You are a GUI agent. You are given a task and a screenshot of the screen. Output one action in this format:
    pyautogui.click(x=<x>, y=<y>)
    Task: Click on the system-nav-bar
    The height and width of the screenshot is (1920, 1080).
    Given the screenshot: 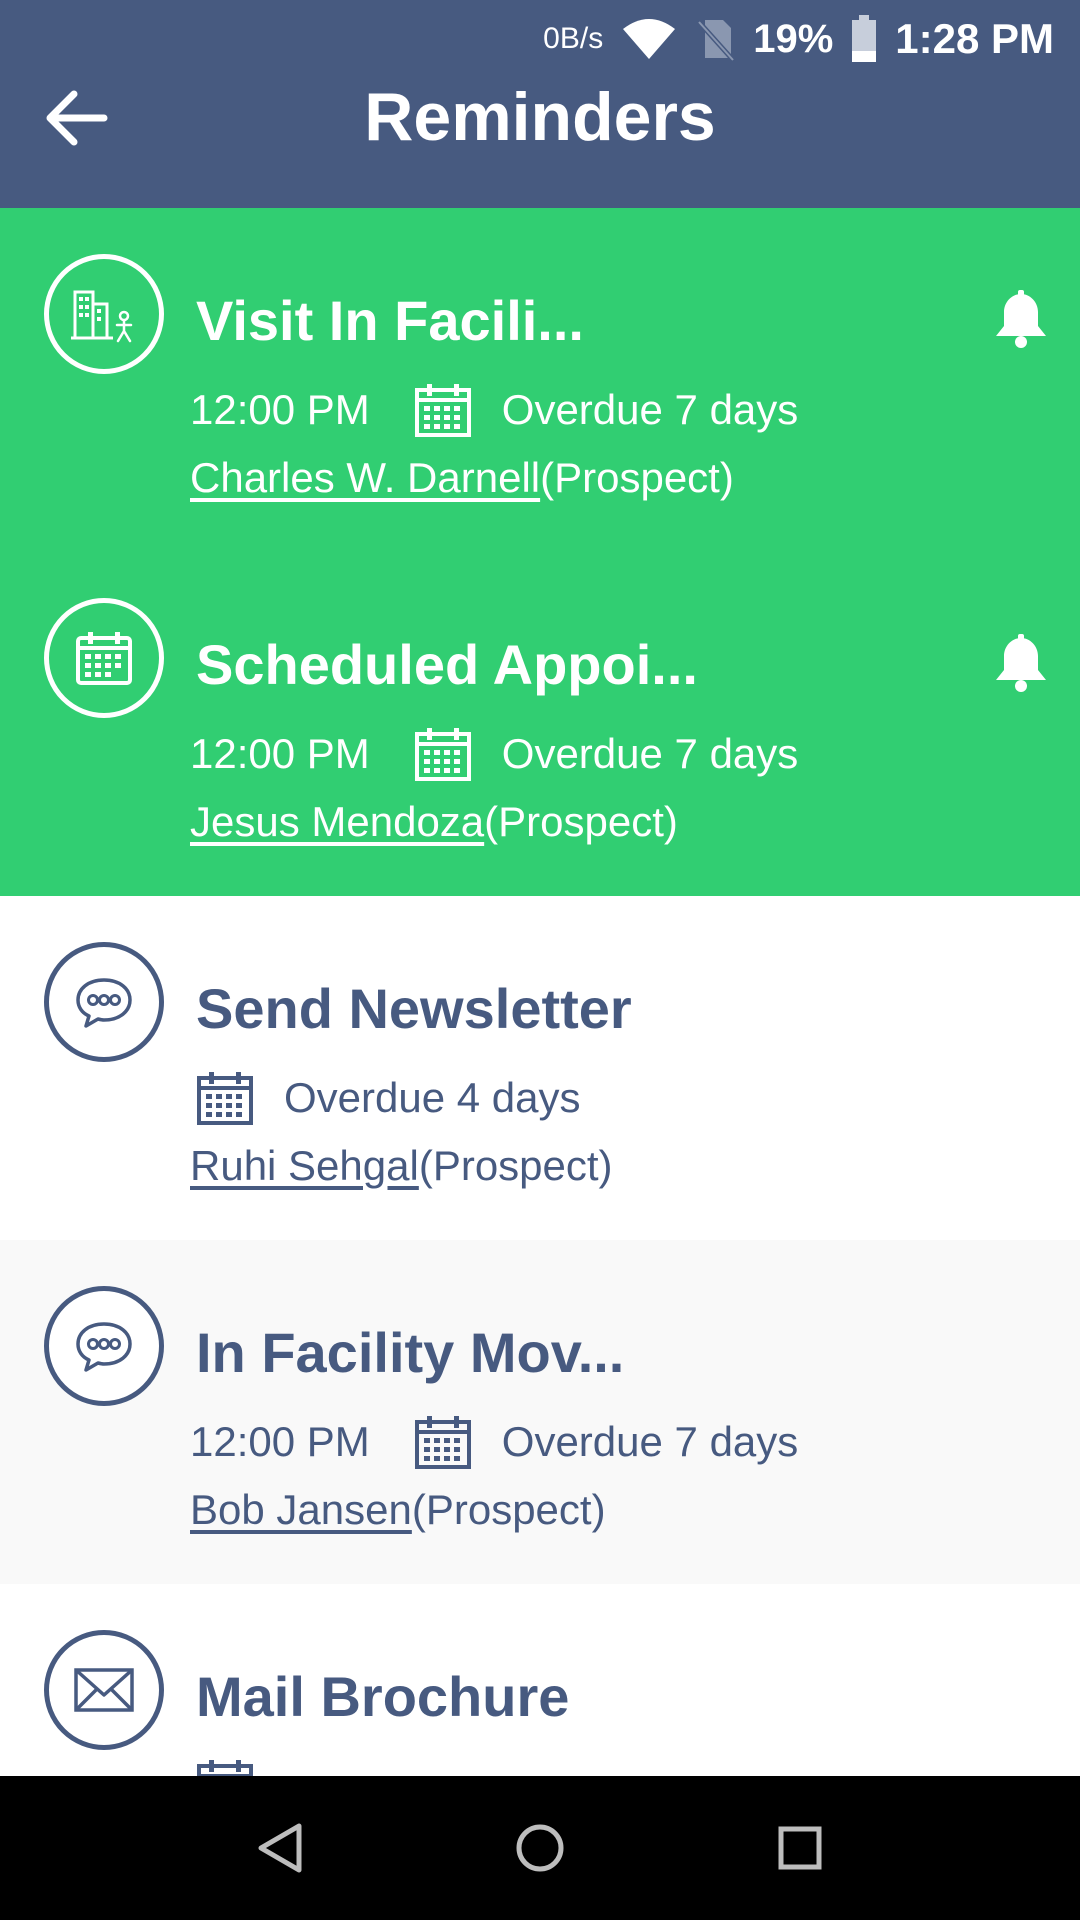 What is the action you would take?
    pyautogui.click(x=540, y=1848)
    